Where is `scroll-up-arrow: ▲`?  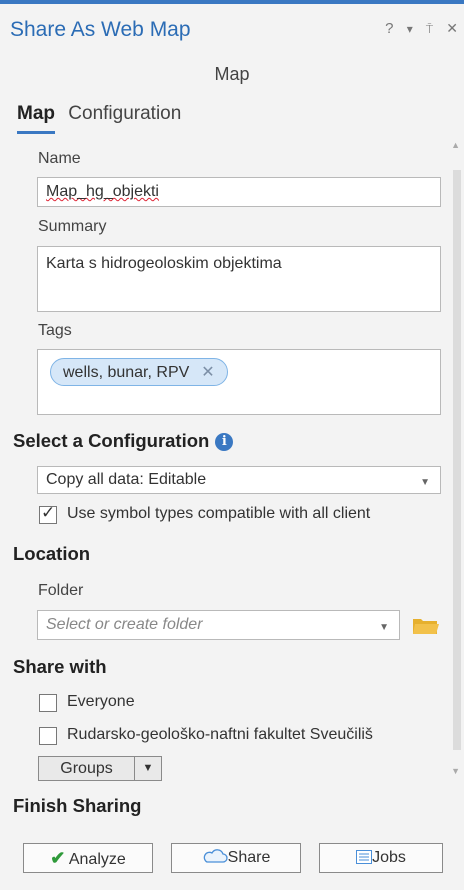 scroll-up-arrow: ▲ is located at coordinates (455, 145).